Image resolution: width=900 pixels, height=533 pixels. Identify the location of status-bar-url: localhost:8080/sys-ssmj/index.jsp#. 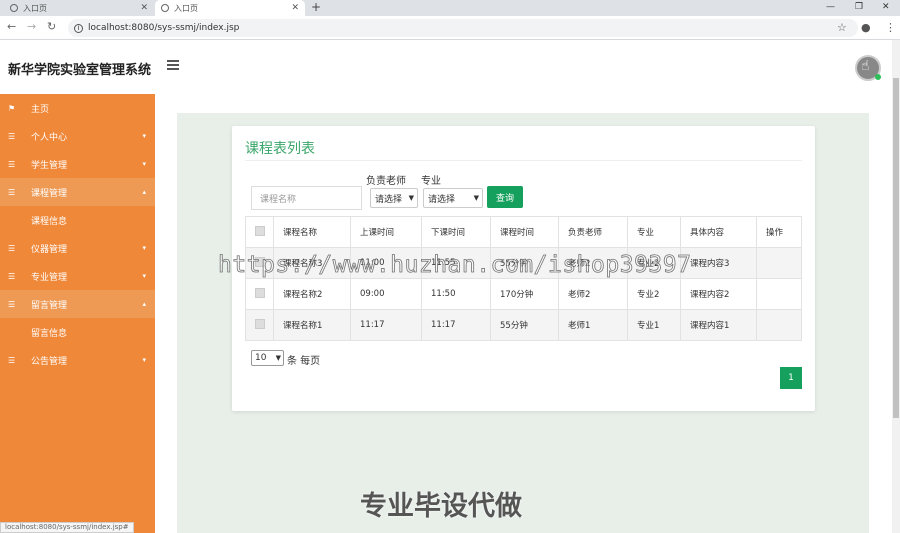
(67, 527).